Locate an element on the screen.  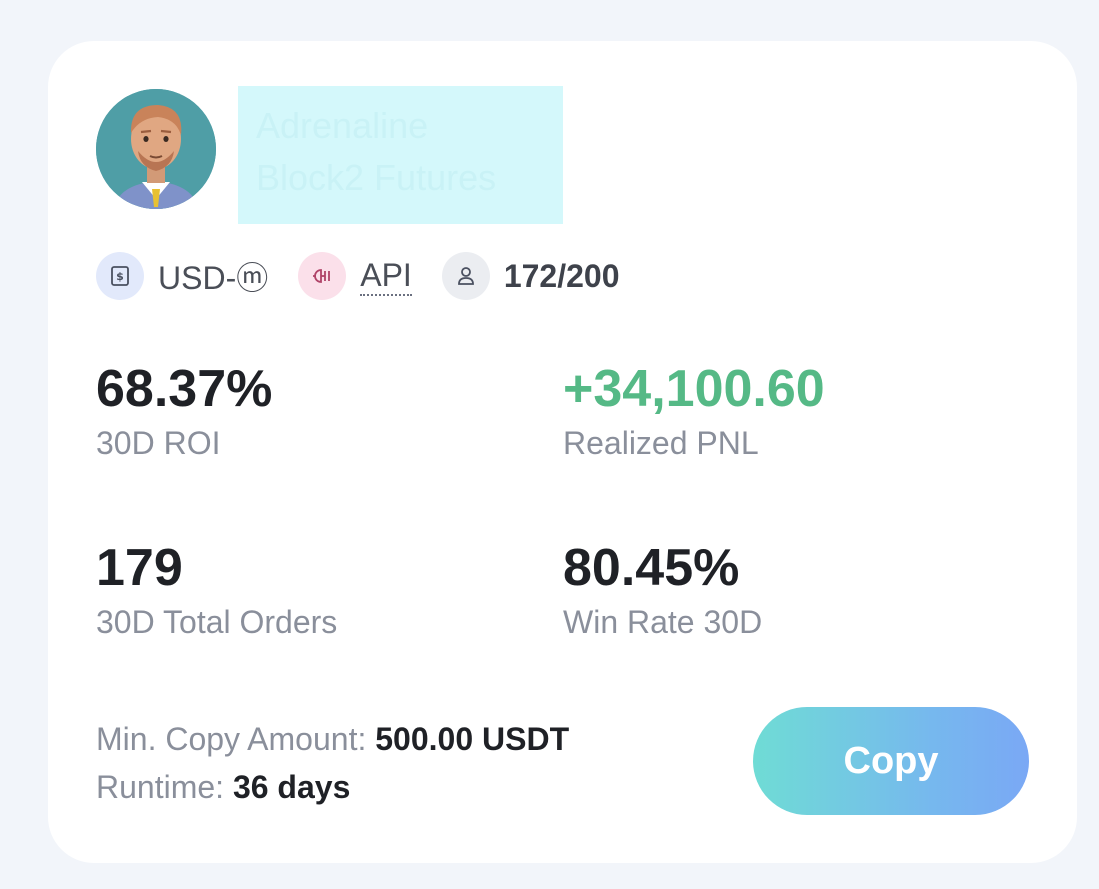
min-copy-amount-value: 500.00 USDT is located at coordinates (472, 739).